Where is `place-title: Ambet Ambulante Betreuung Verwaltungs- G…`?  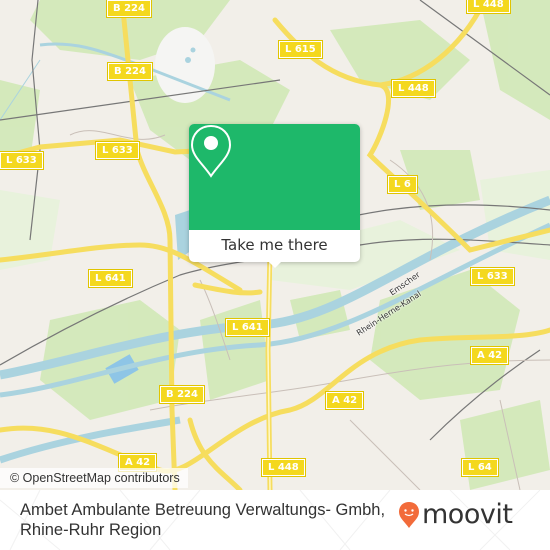 place-title: Ambet Ambulante Betreuung Verwaltungs- G… is located at coordinates (203, 520).